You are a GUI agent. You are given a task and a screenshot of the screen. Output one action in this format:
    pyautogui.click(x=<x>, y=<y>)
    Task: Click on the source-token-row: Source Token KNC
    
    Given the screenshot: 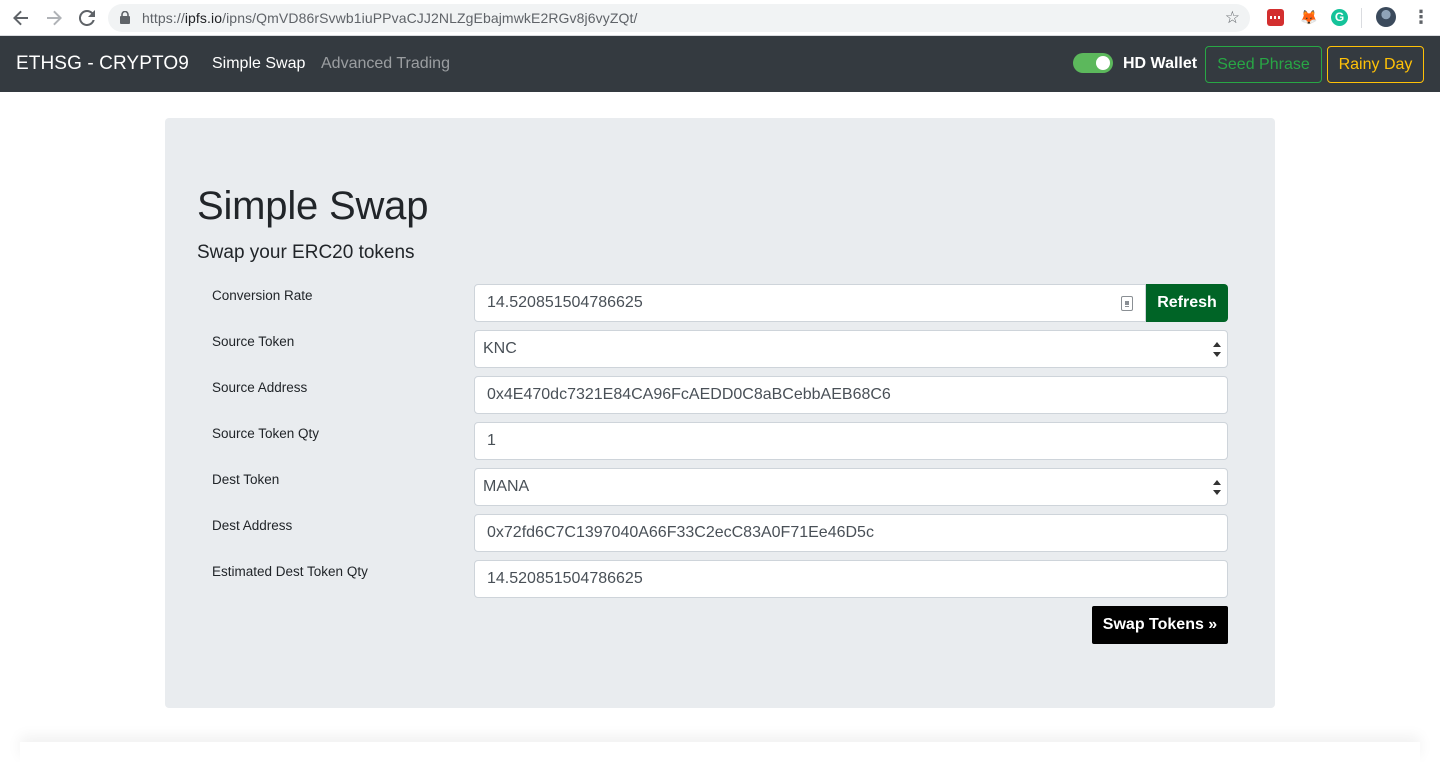 What is the action you would take?
    pyautogui.click(x=720, y=349)
    